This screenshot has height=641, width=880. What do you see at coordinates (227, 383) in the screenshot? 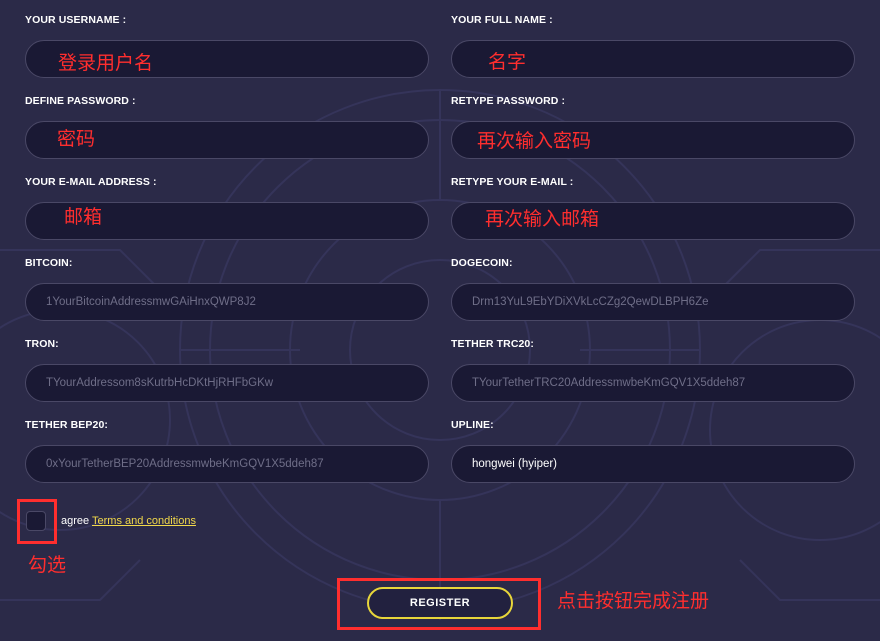
I see `tron-input: TYourAddressom8sKutrbHcDKtHjRHFbGKw` at bounding box center [227, 383].